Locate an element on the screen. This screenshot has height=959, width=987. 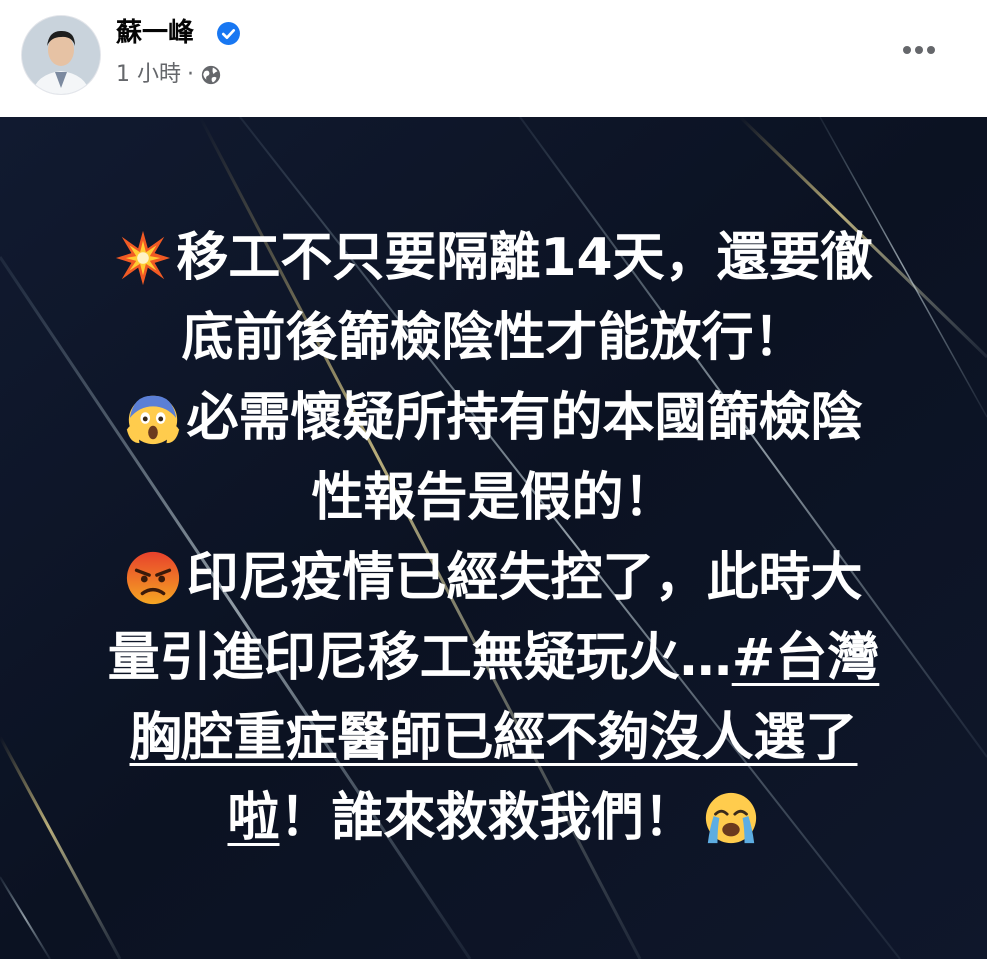
image-text-line-8-text: ！誰來救救我們！ is located at coordinates (487, 818).